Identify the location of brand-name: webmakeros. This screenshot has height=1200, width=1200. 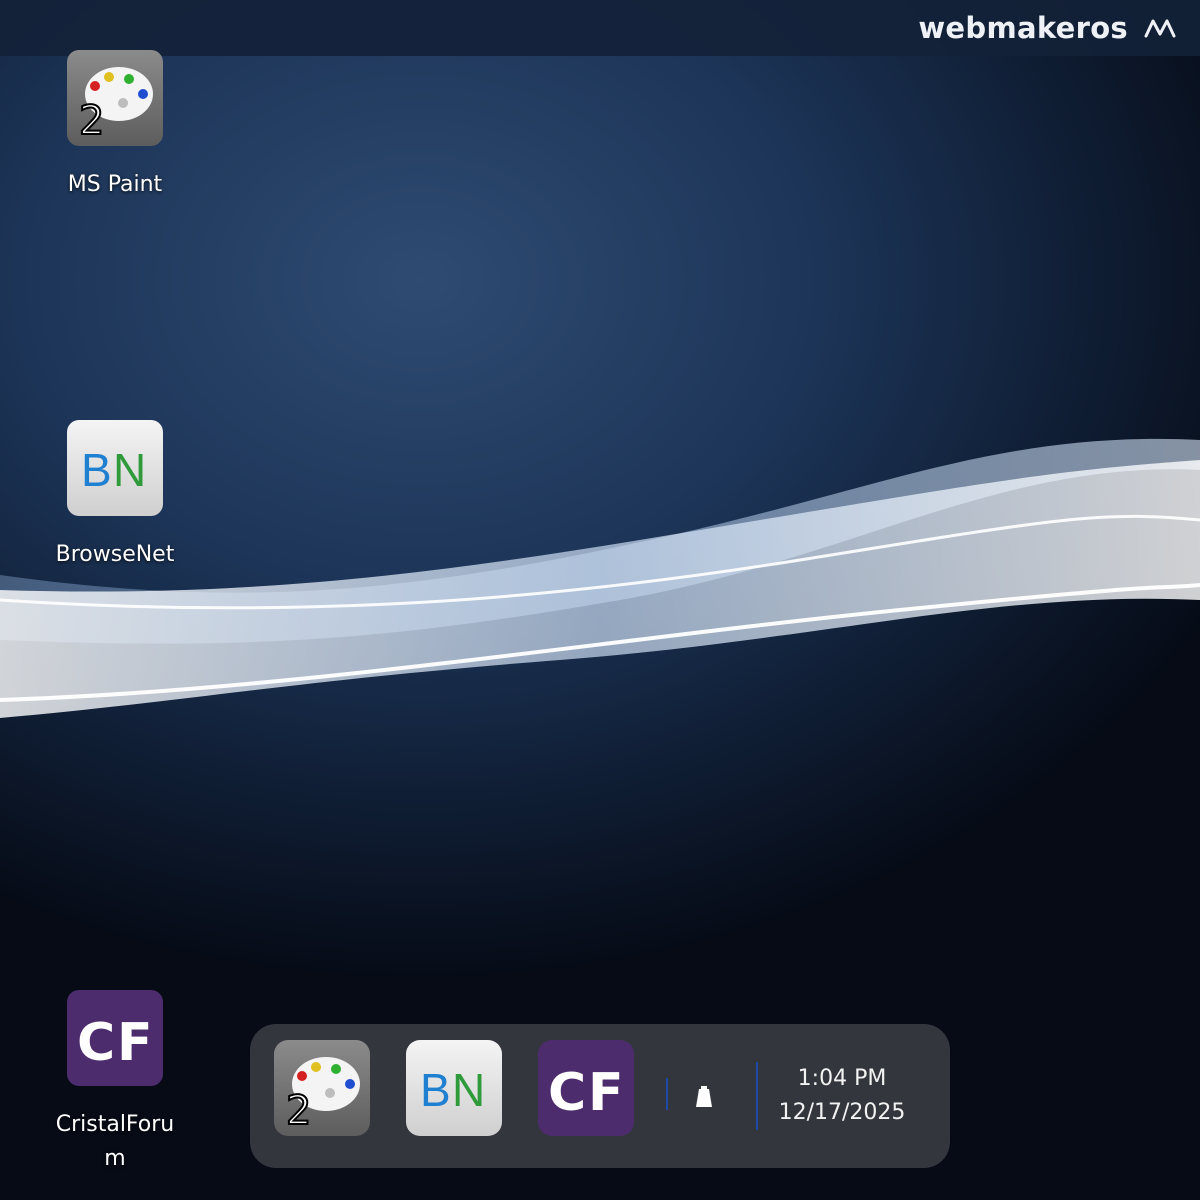
(1023, 28).